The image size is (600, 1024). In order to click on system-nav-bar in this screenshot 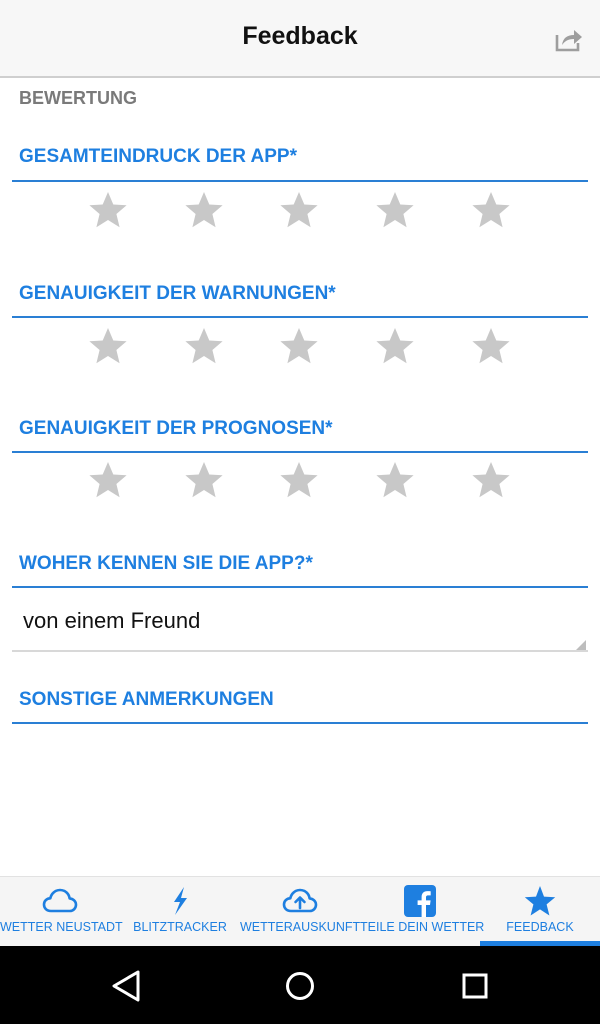, I will do `click(300, 985)`.